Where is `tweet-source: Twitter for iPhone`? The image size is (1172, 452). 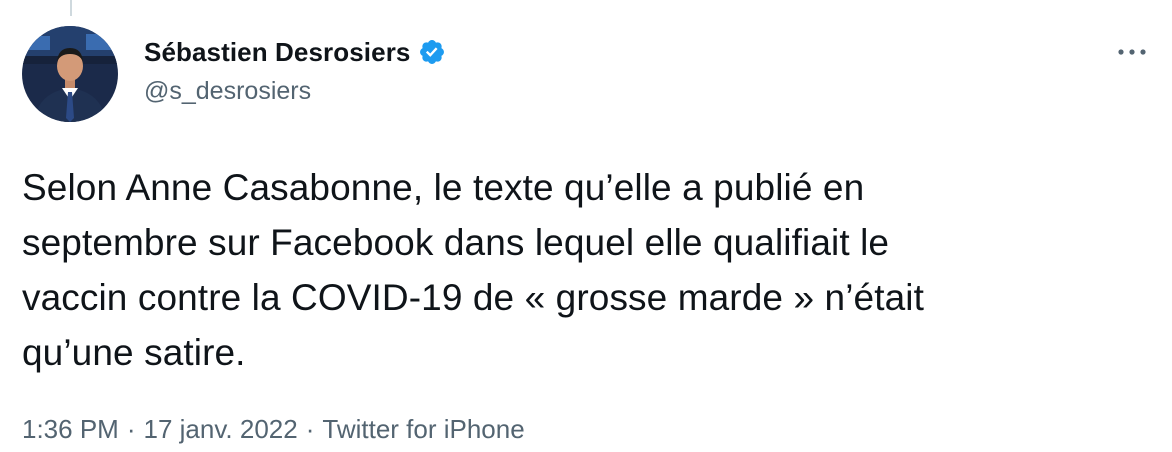 tweet-source: Twitter for iPhone is located at coordinates (423, 429).